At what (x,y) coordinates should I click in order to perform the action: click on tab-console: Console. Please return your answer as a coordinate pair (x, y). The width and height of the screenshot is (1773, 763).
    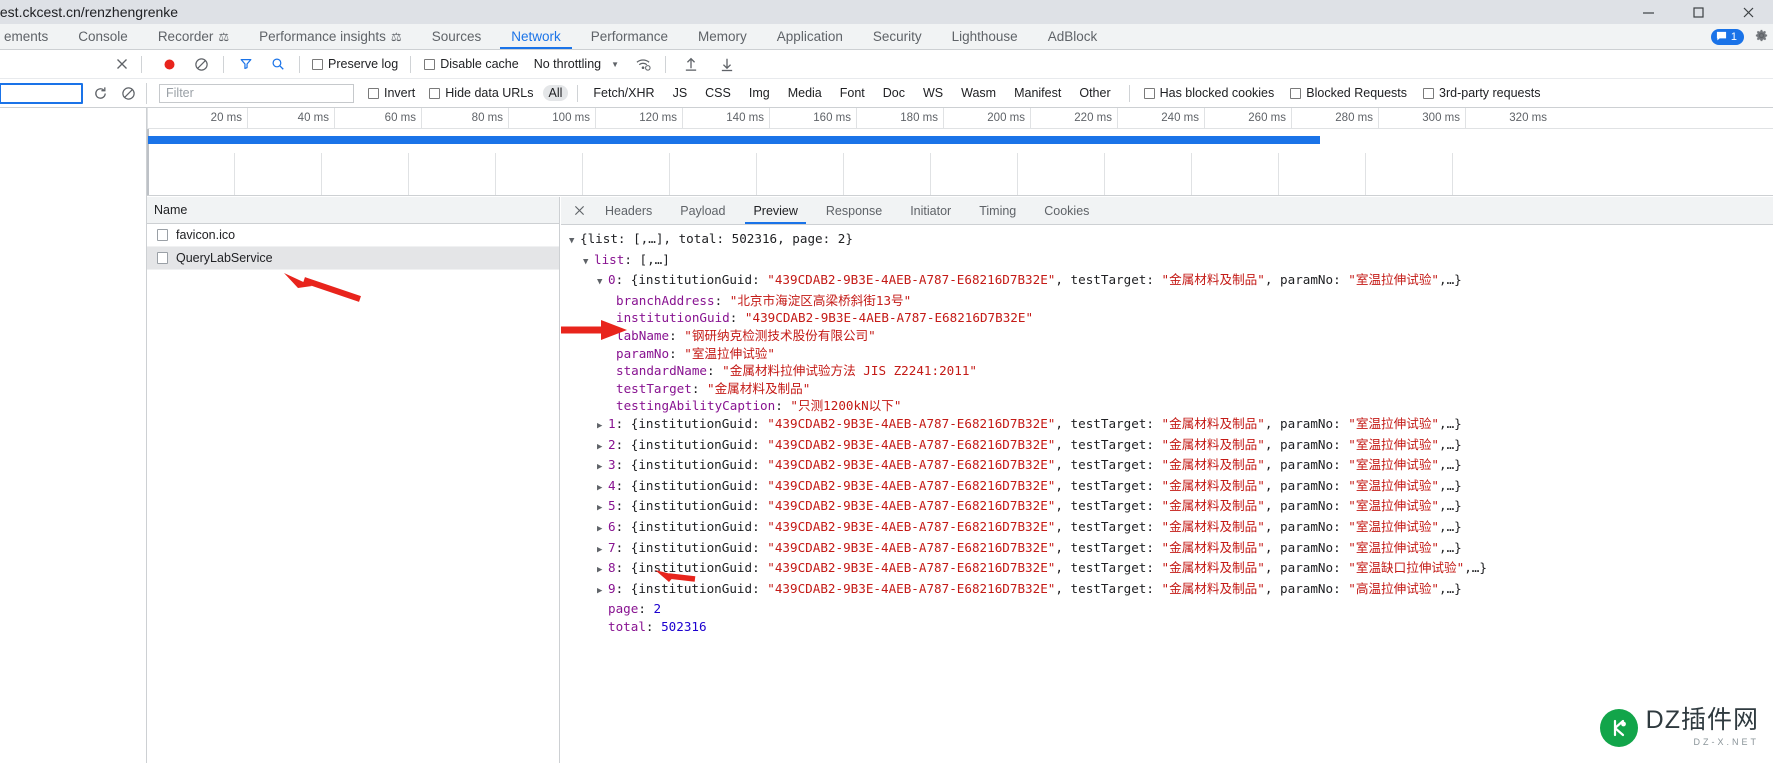
    Looking at the image, I should click on (103, 36).